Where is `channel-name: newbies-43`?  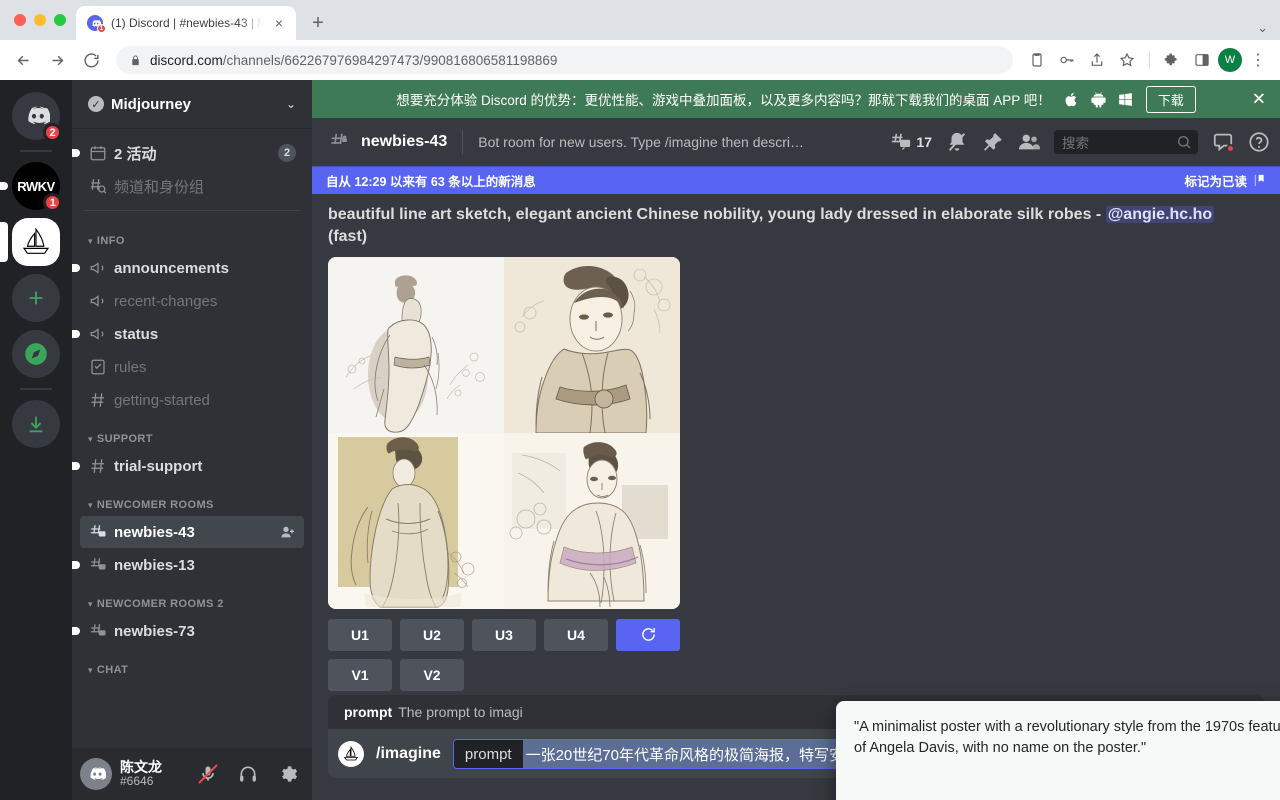 channel-name: newbies-43 is located at coordinates (404, 141).